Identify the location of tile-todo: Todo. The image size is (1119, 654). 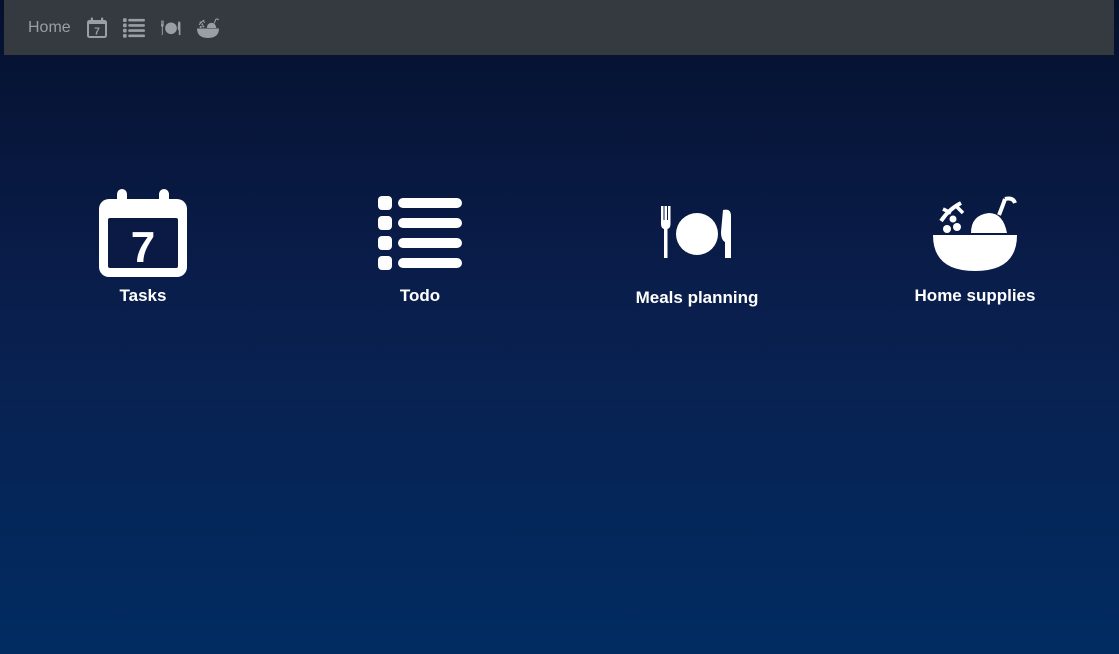
(420, 246).